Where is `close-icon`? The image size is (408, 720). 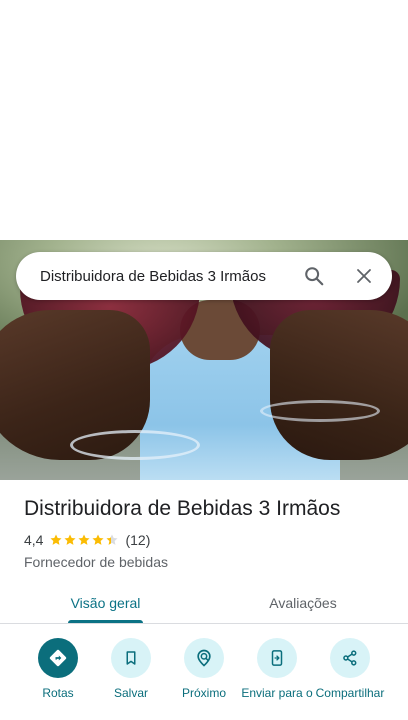 close-icon is located at coordinates (364, 276).